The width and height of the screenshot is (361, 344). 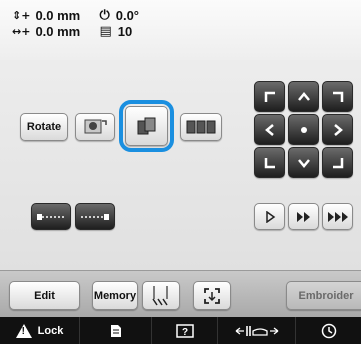 I want to click on play-small-icon, so click(x=270, y=216).